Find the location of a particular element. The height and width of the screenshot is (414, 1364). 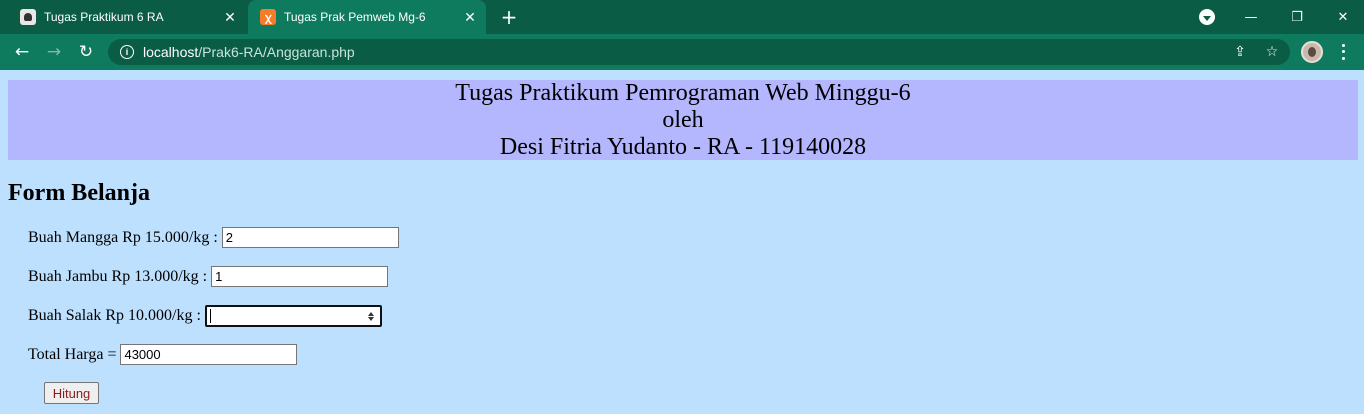

forward-icon: → is located at coordinates (54, 52).